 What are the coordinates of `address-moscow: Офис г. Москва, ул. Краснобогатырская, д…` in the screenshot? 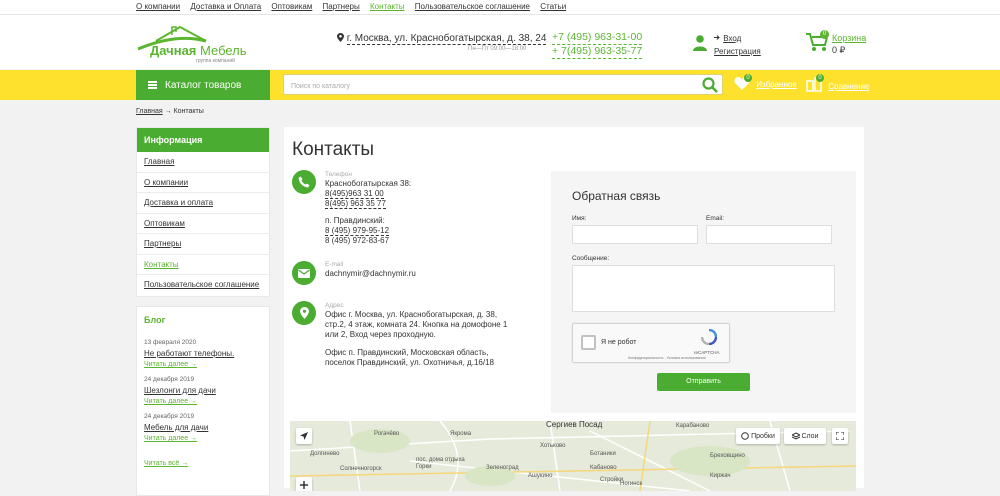 It's located at (416, 324).